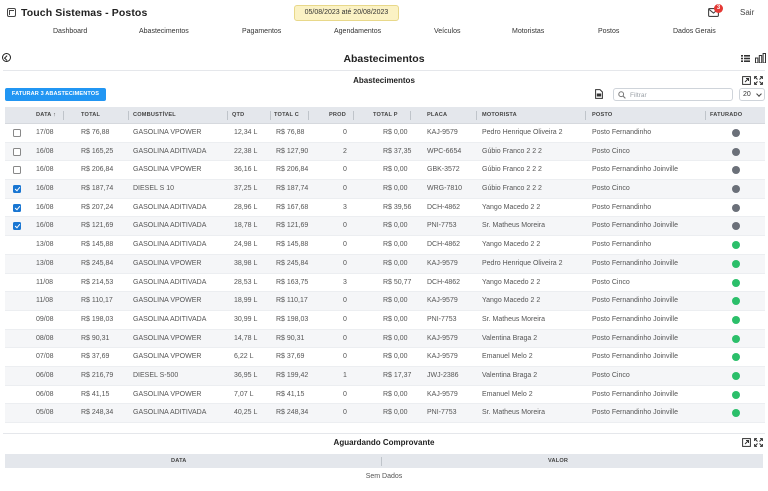  Describe the element at coordinates (246, 263) in the screenshot. I see `cell-qtd: 38,98 L` at that location.